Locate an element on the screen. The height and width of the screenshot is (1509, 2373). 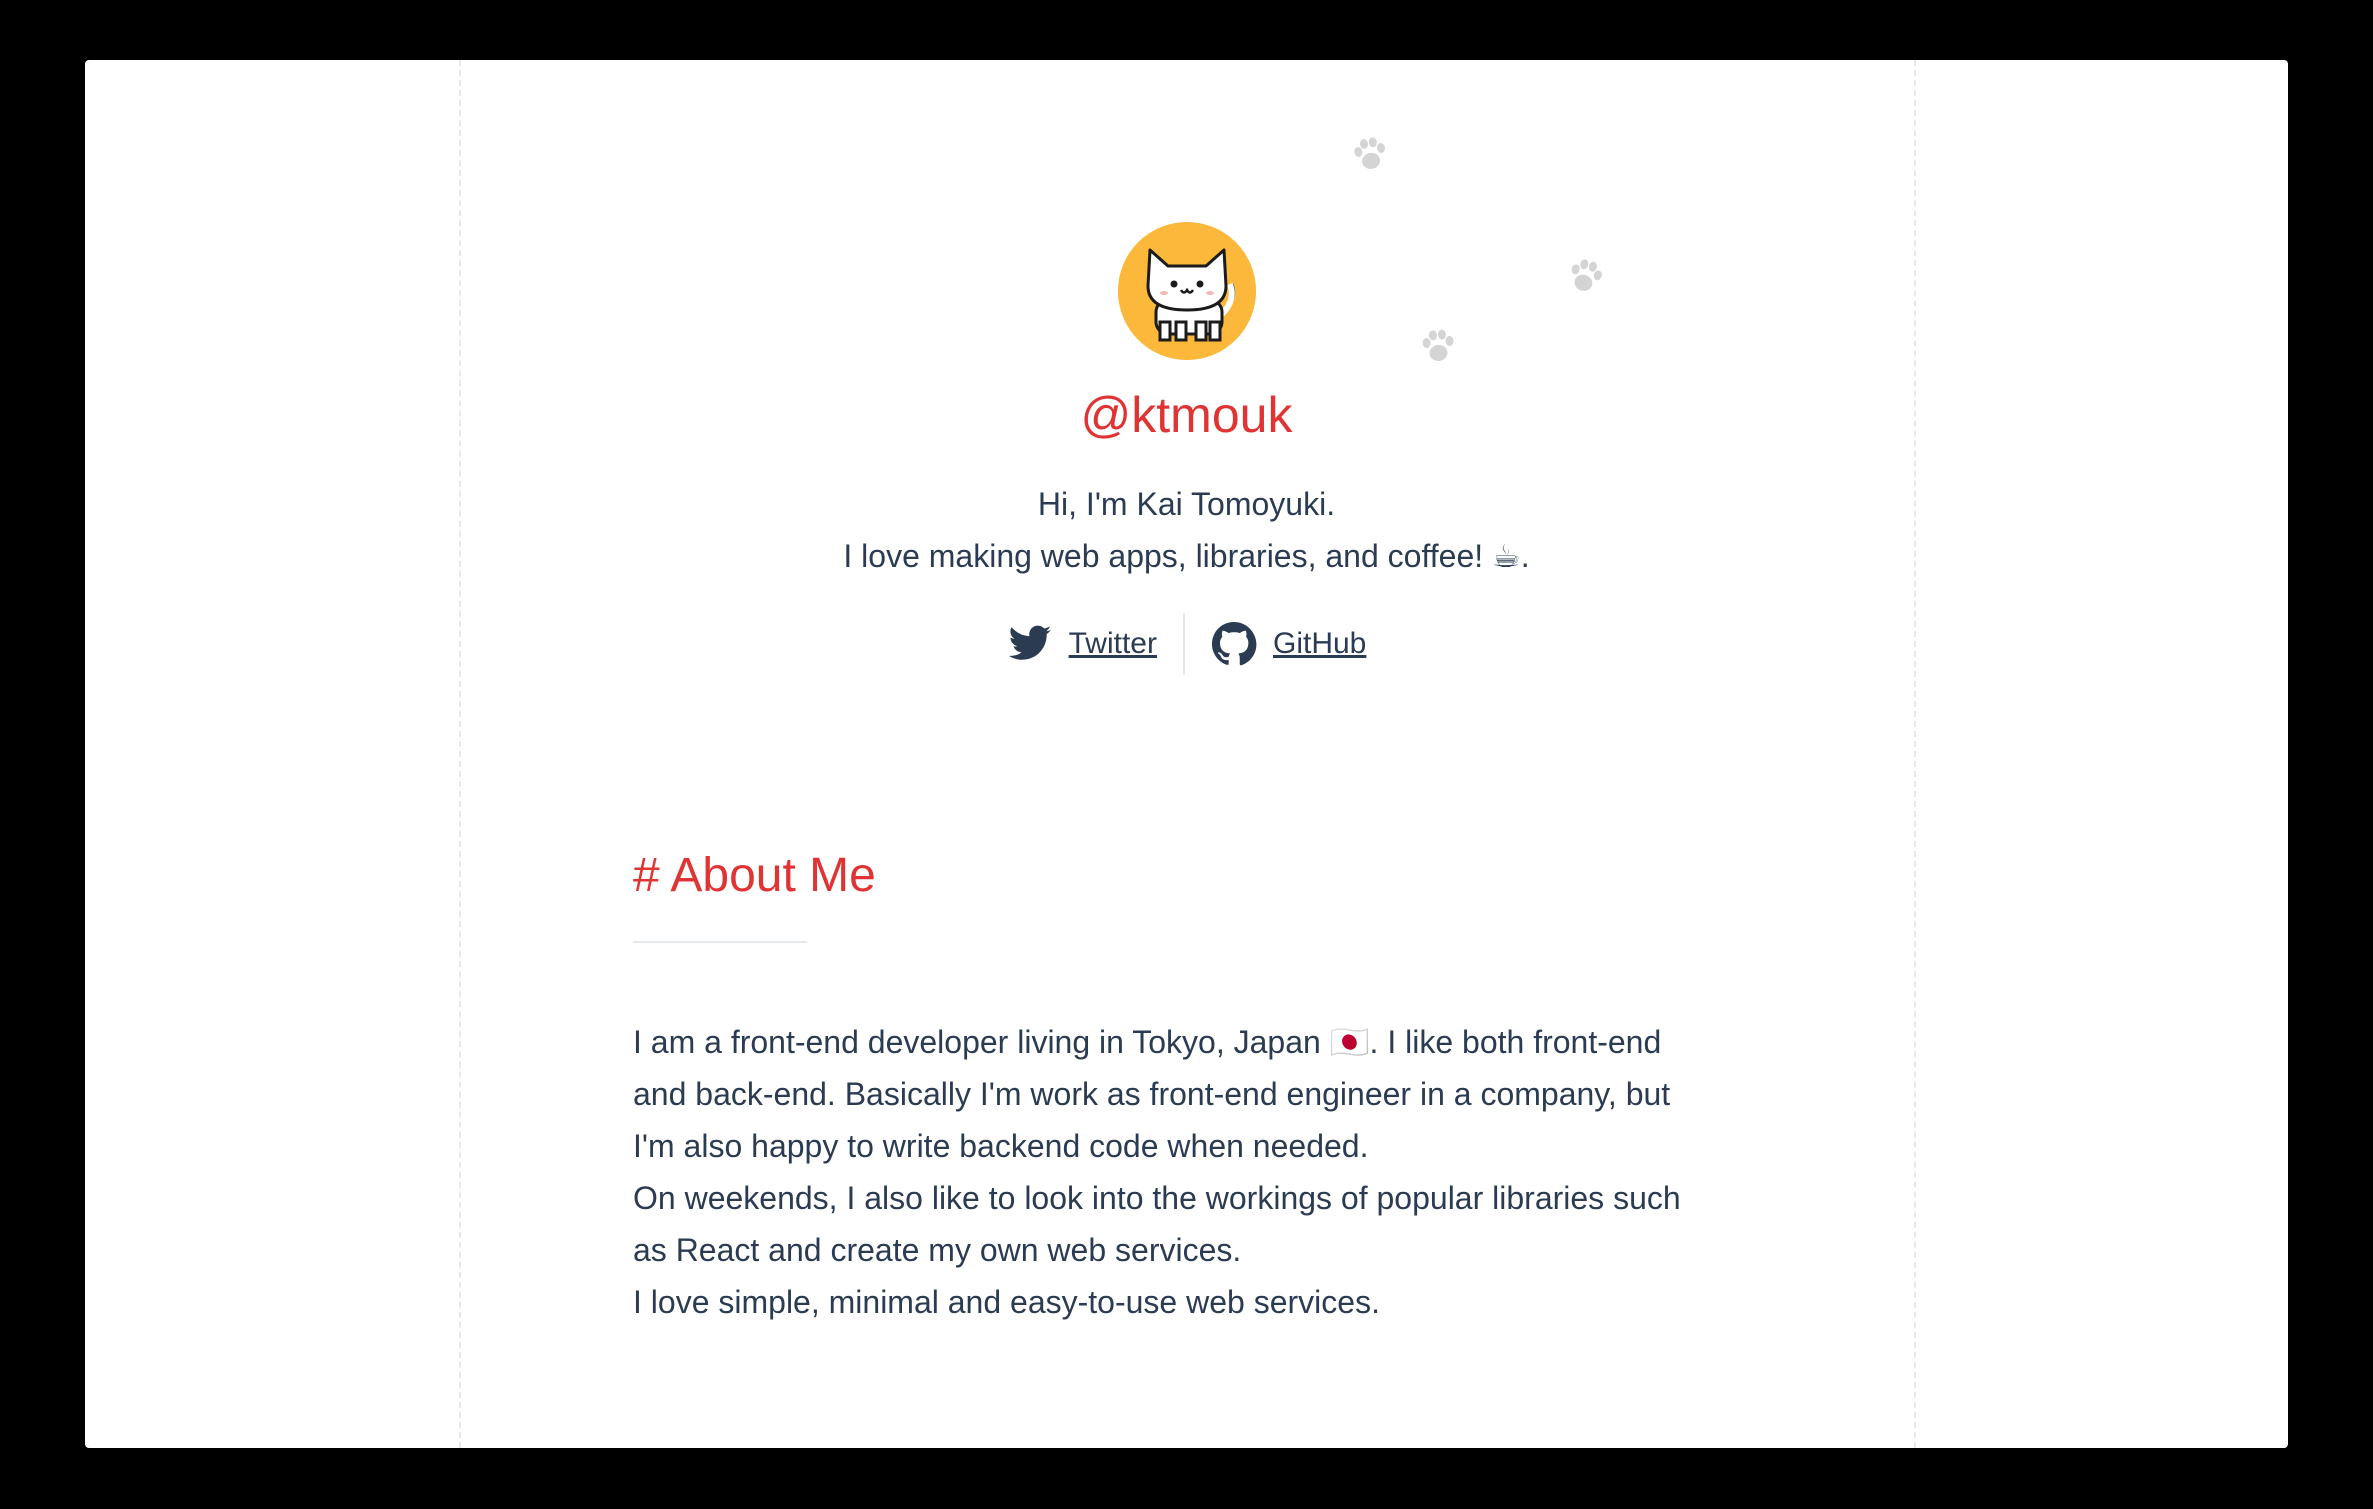
white-cat-avatar is located at coordinates (1187, 291).